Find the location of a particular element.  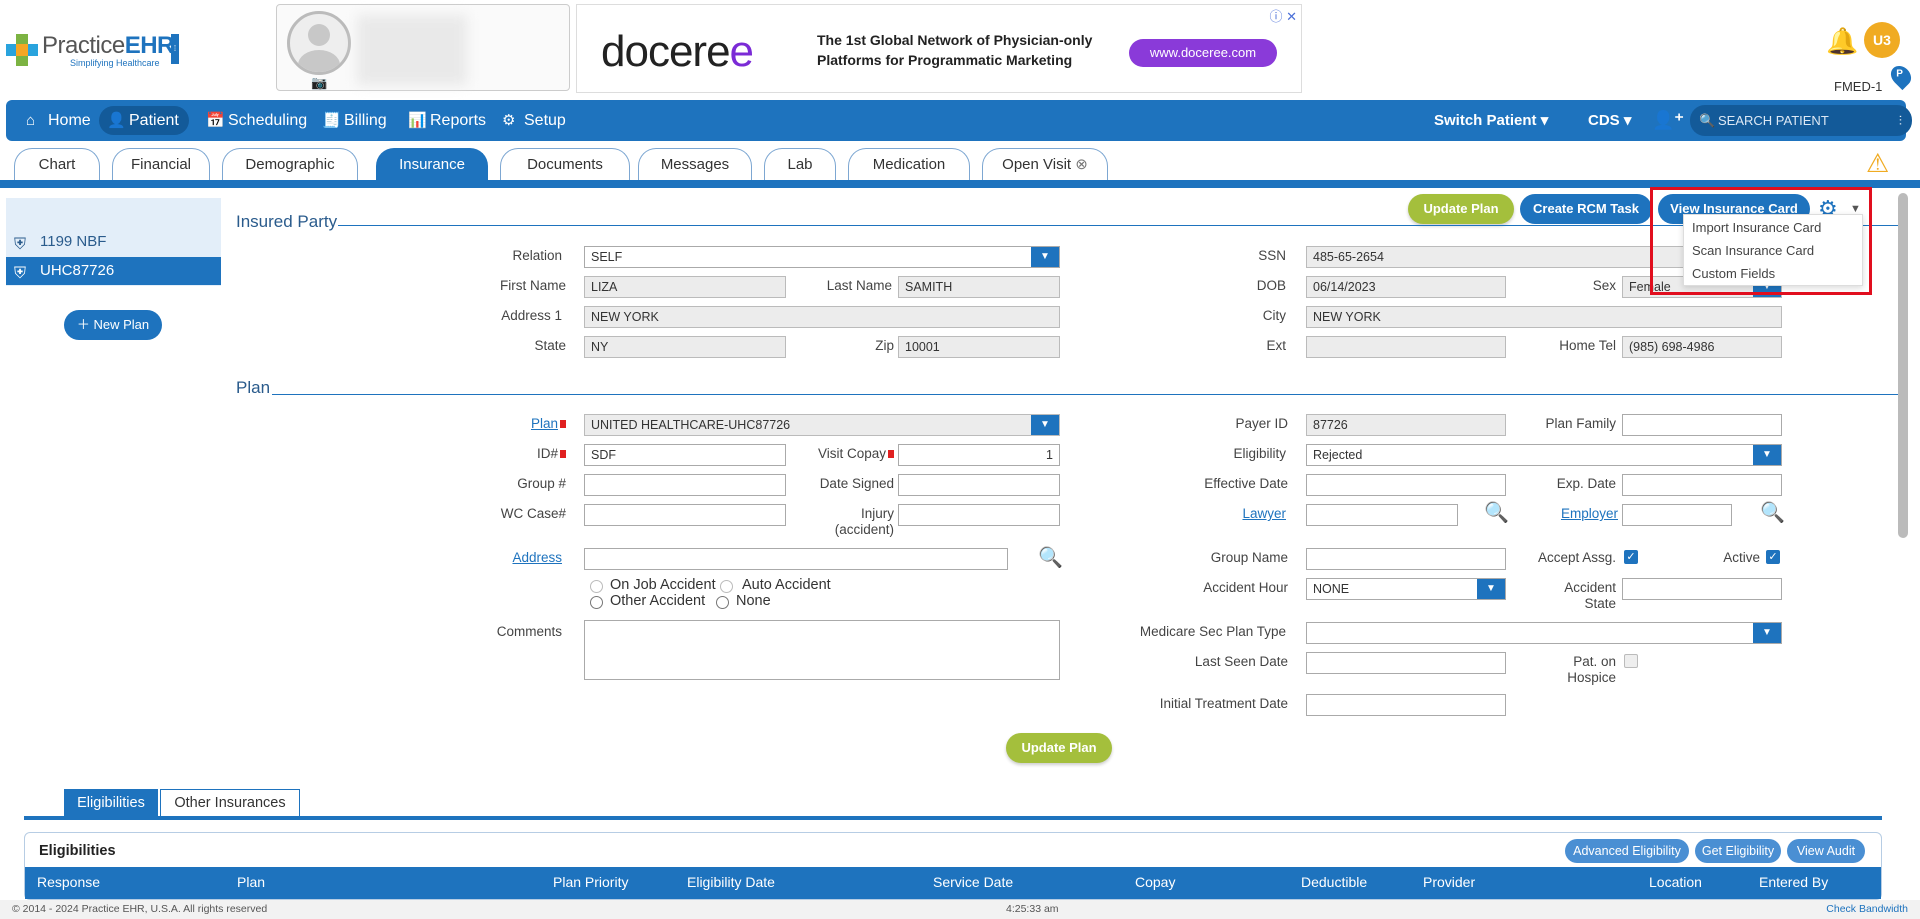

relation-label: Relation is located at coordinates (537, 255).